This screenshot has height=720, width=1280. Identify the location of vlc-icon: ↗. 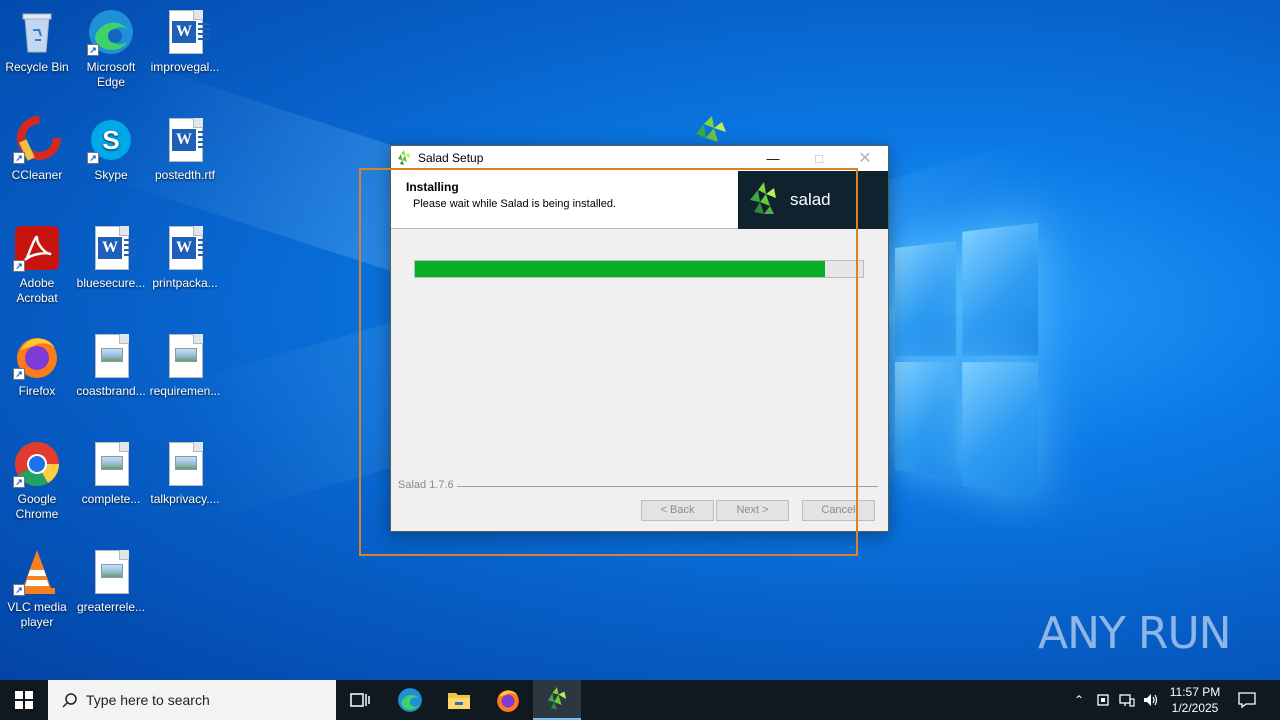
(37, 572).